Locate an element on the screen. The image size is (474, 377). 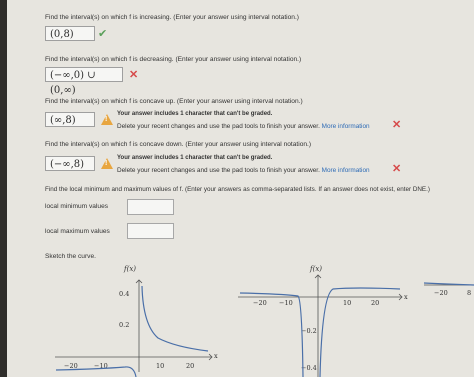
graph-option-3: −20 8 is located at coordinates (448, 289).